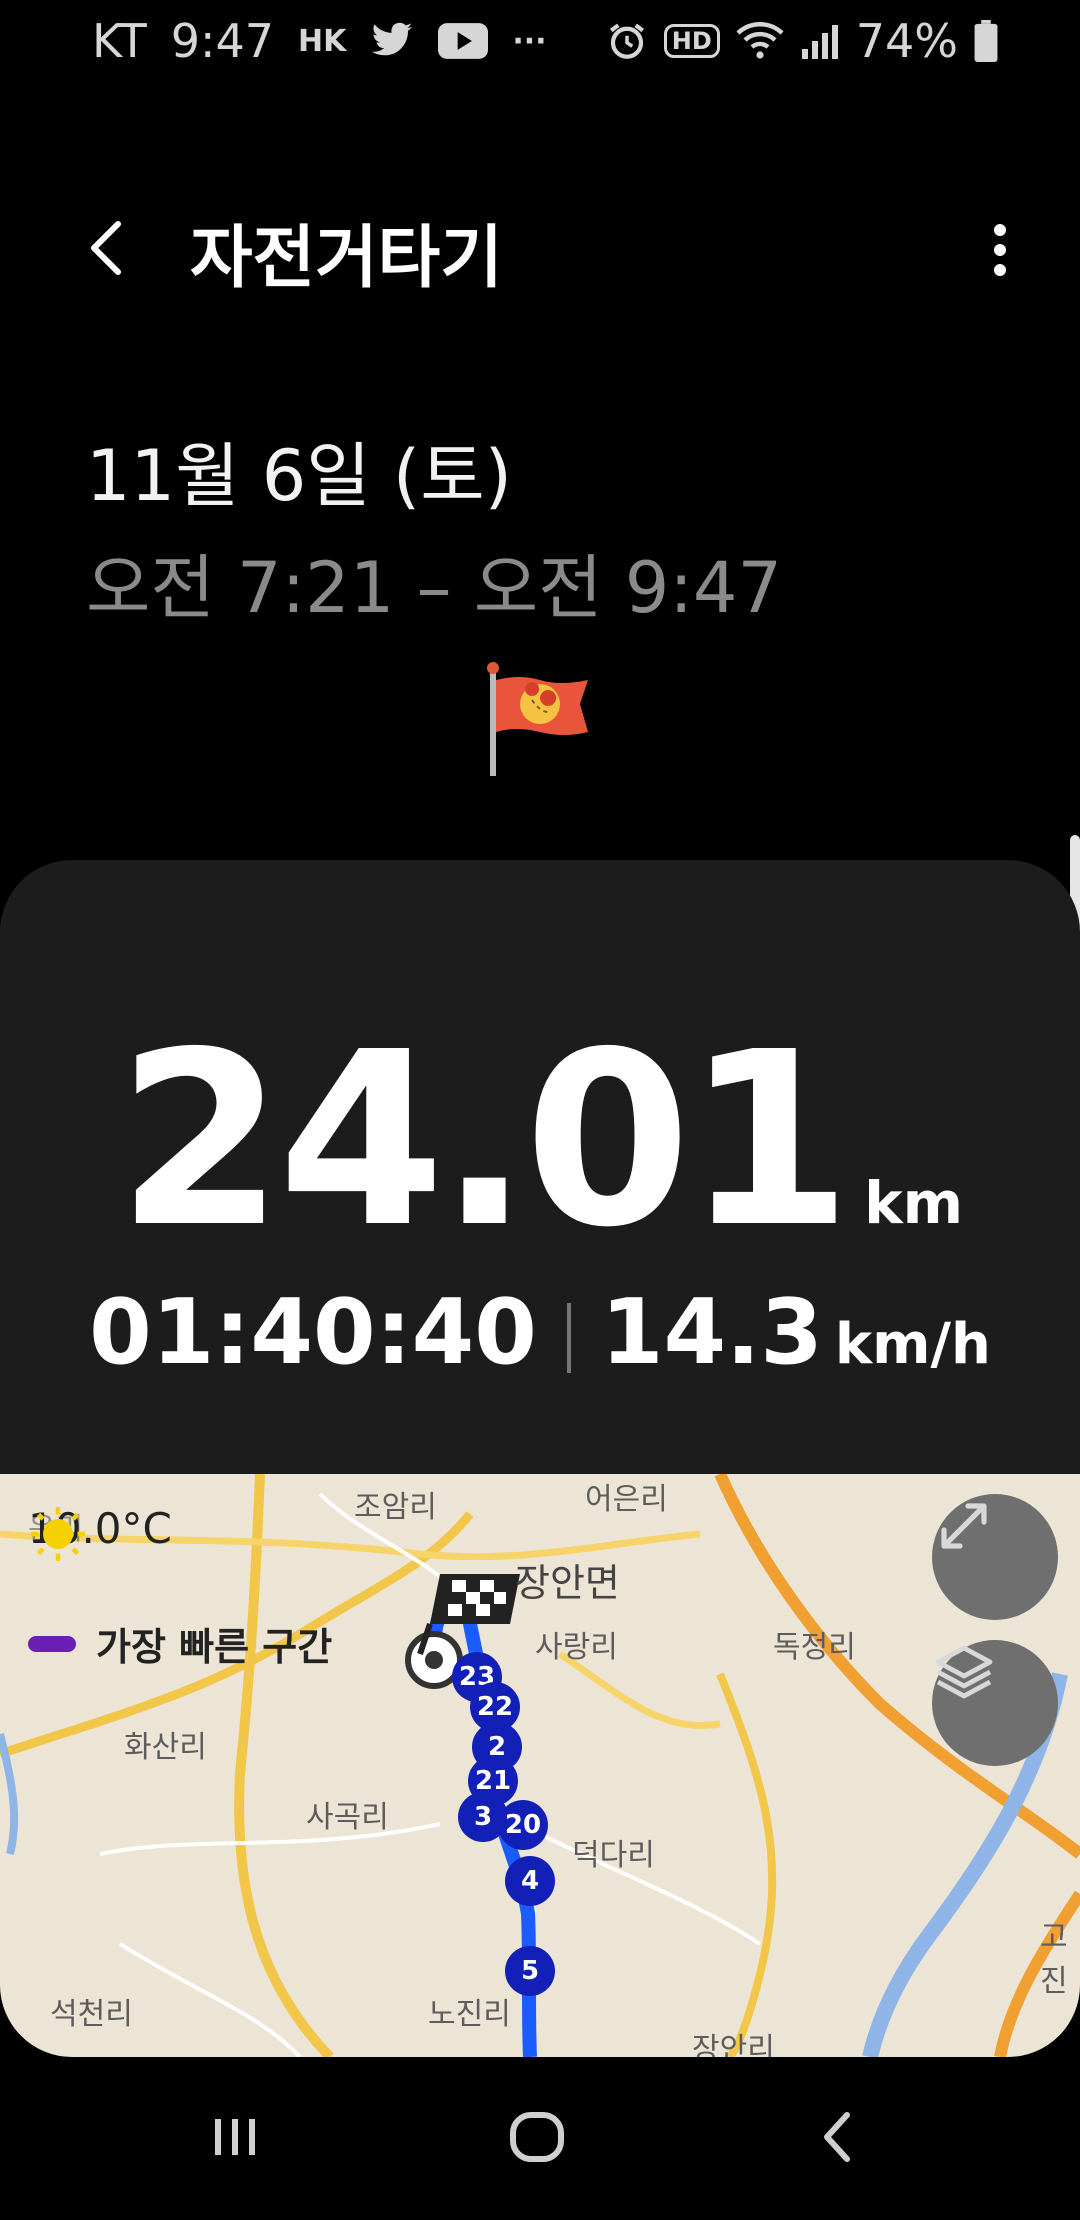 The height and width of the screenshot is (2220, 1080). What do you see at coordinates (819, 42) in the screenshot?
I see `signal-icon` at bounding box center [819, 42].